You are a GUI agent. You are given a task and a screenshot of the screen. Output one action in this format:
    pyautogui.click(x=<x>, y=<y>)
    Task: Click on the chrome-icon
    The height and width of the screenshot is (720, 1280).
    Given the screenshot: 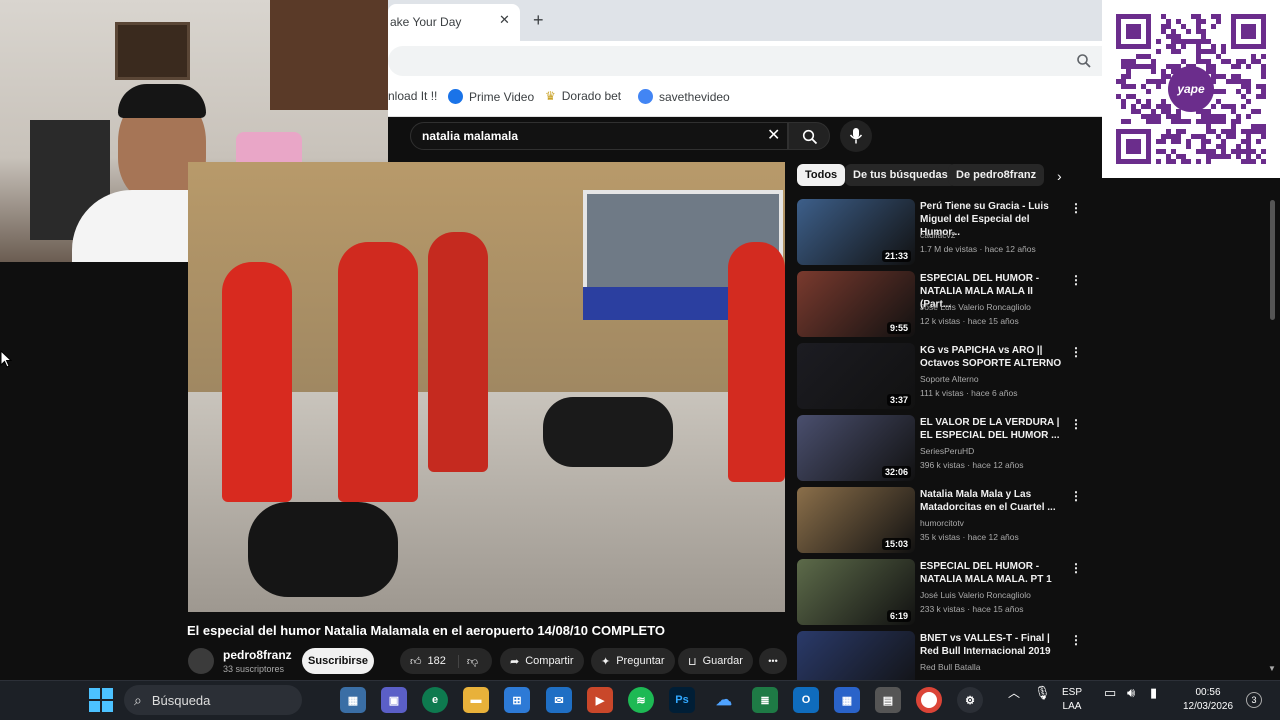 What is the action you would take?
    pyautogui.click(x=929, y=700)
    